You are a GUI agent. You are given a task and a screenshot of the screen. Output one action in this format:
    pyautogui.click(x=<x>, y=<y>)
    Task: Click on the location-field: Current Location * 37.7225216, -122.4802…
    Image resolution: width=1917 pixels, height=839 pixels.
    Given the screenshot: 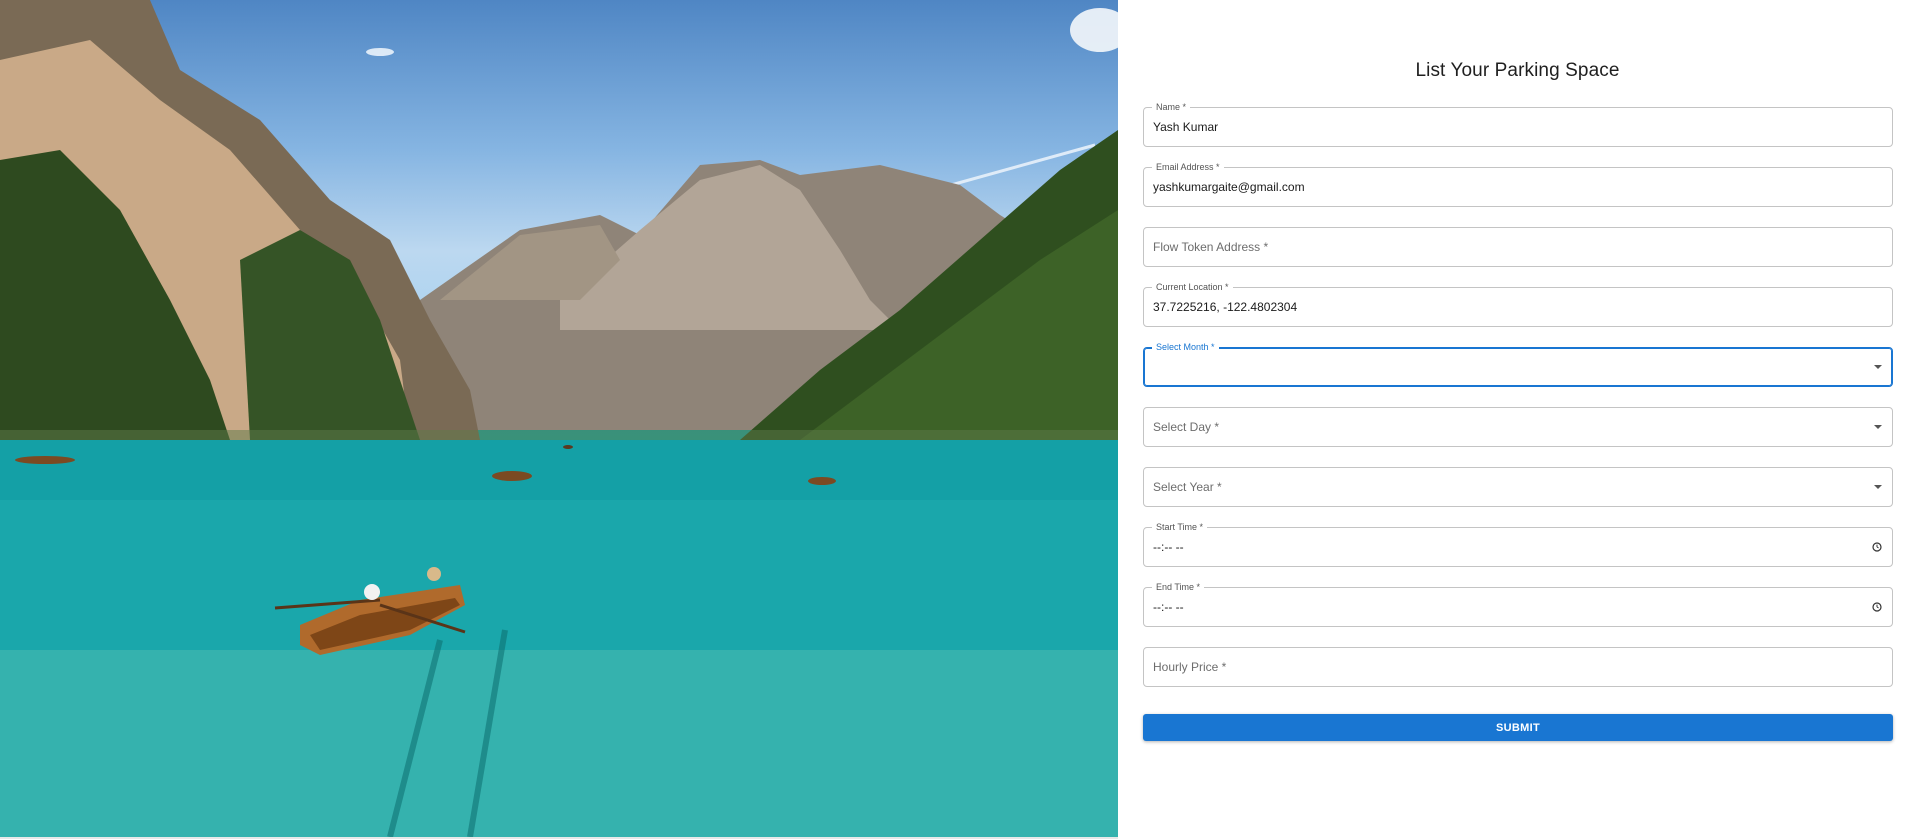 What is the action you would take?
    pyautogui.click(x=1518, y=304)
    